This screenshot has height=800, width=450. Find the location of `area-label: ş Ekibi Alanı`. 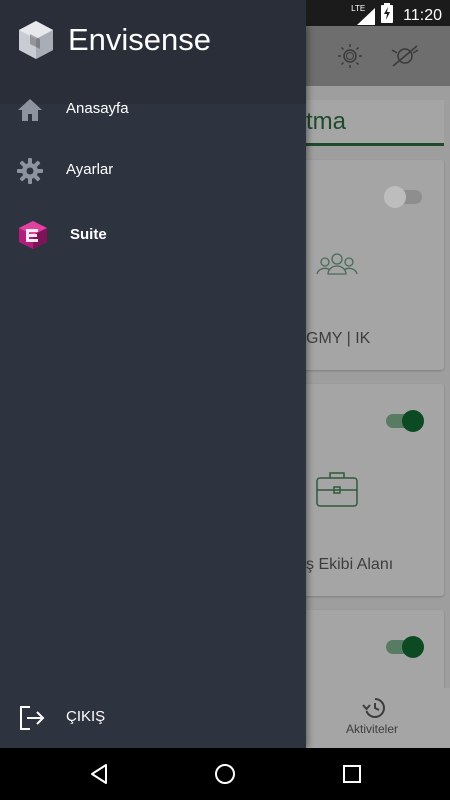

area-label: ş Ekibi Alanı is located at coordinates (350, 564).